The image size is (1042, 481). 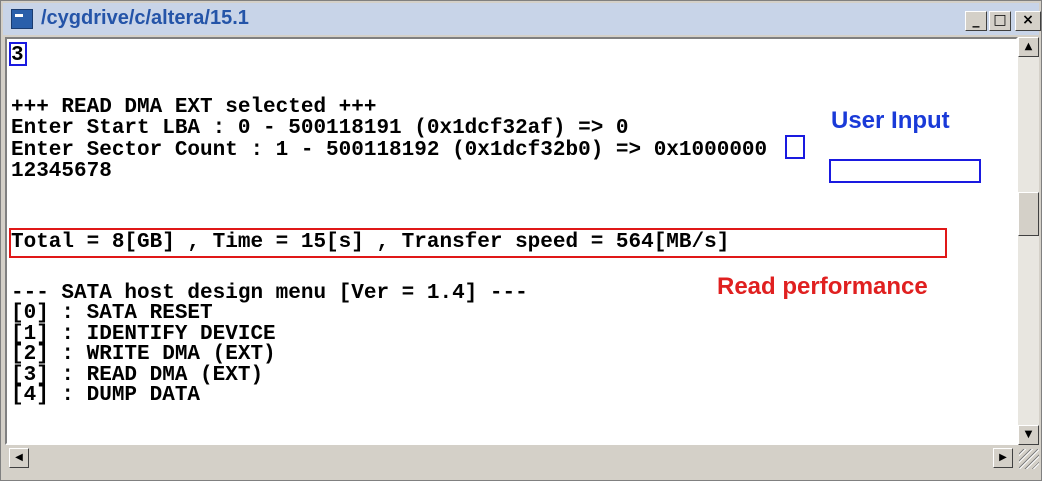 I want to click on console-line: [0] : SATA RESET, so click(x=112, y=313).